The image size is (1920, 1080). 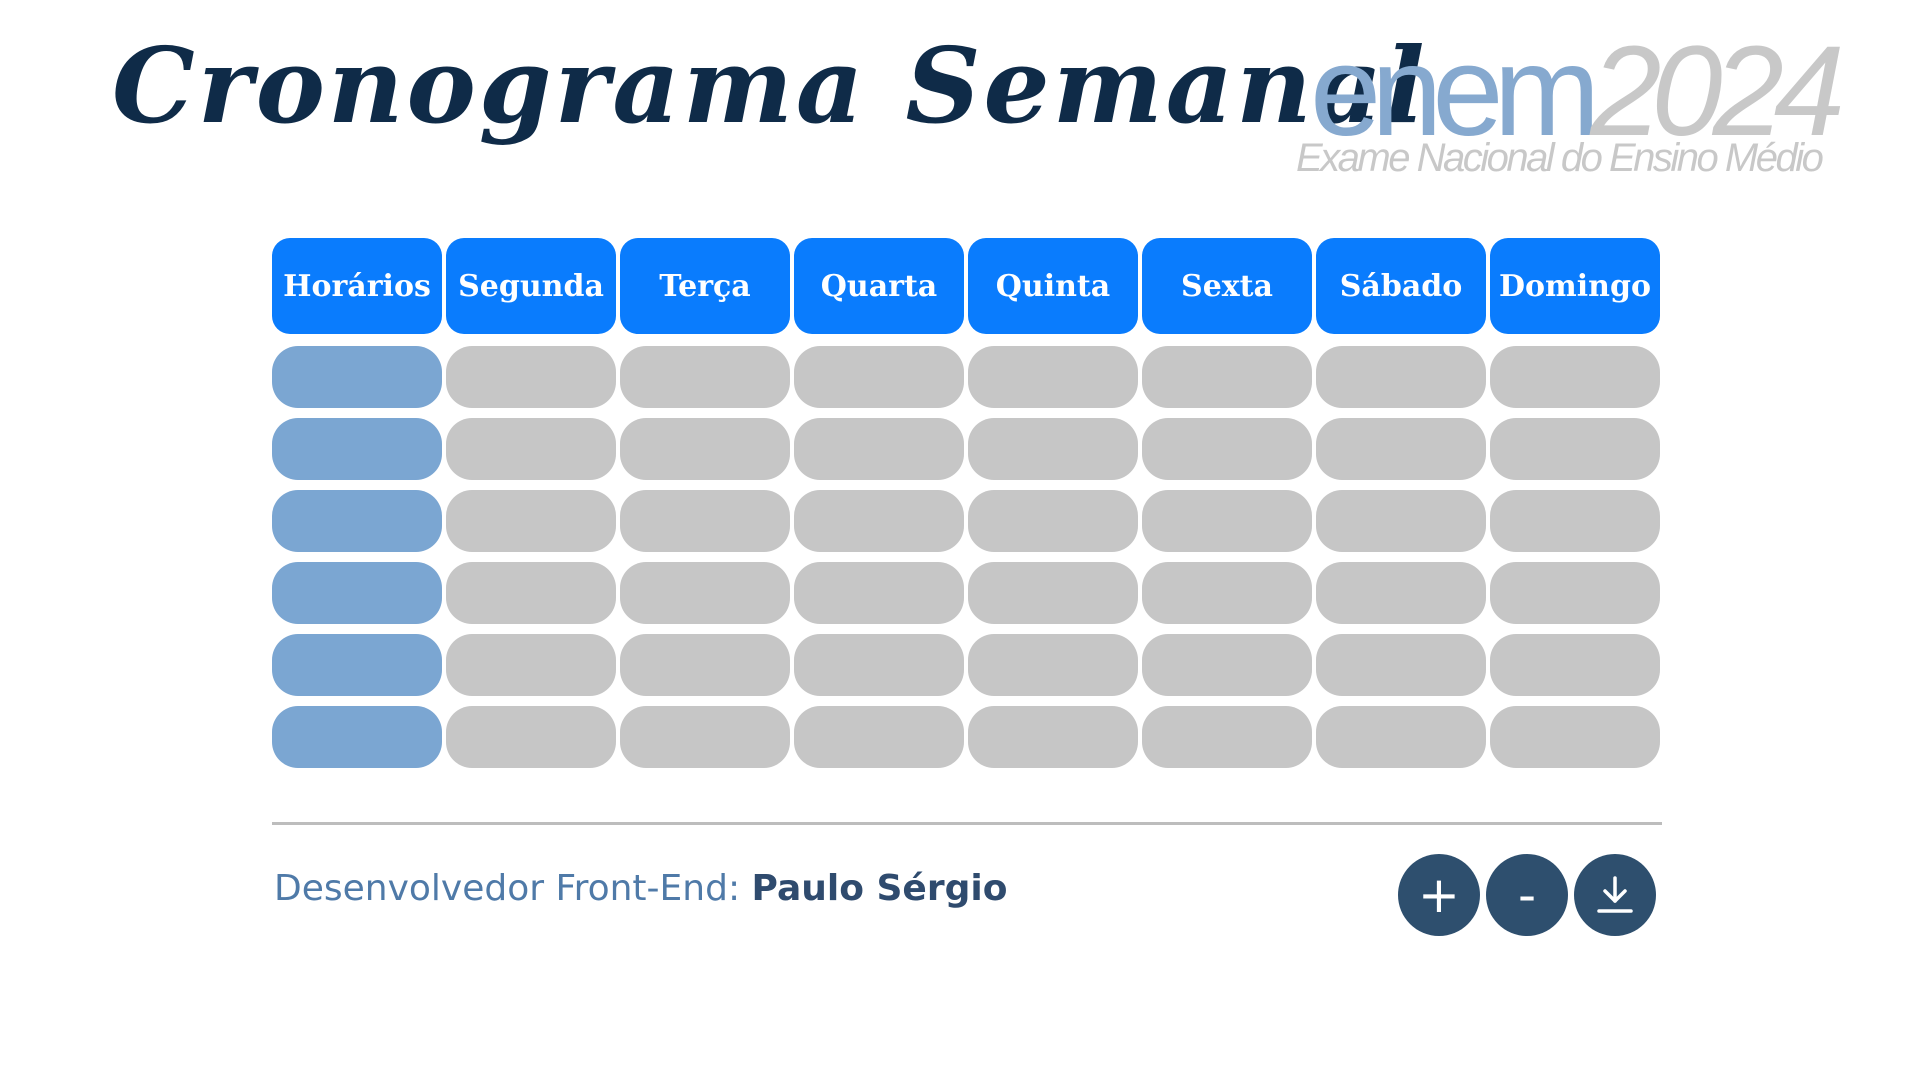 What do you see at coordinates (1575, 286) in the screenshot?
I see `header-domingo: Domingo` at bounding box center [1575, 286].